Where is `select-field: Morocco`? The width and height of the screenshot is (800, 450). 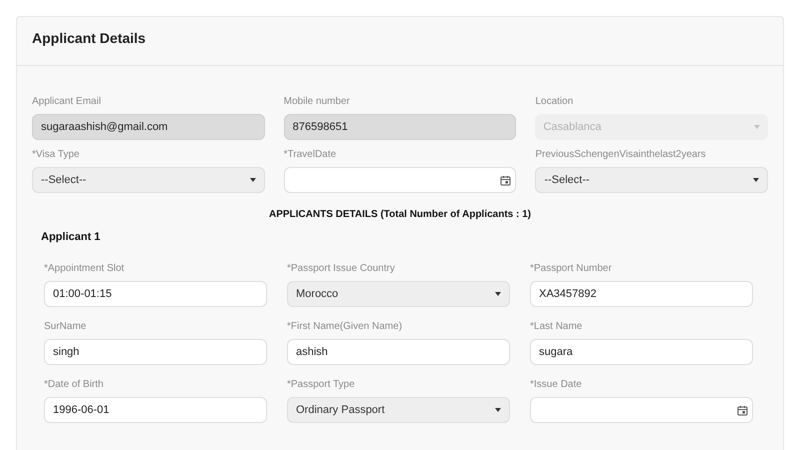 select-field: Morocco is located at coordinates (398, 294).